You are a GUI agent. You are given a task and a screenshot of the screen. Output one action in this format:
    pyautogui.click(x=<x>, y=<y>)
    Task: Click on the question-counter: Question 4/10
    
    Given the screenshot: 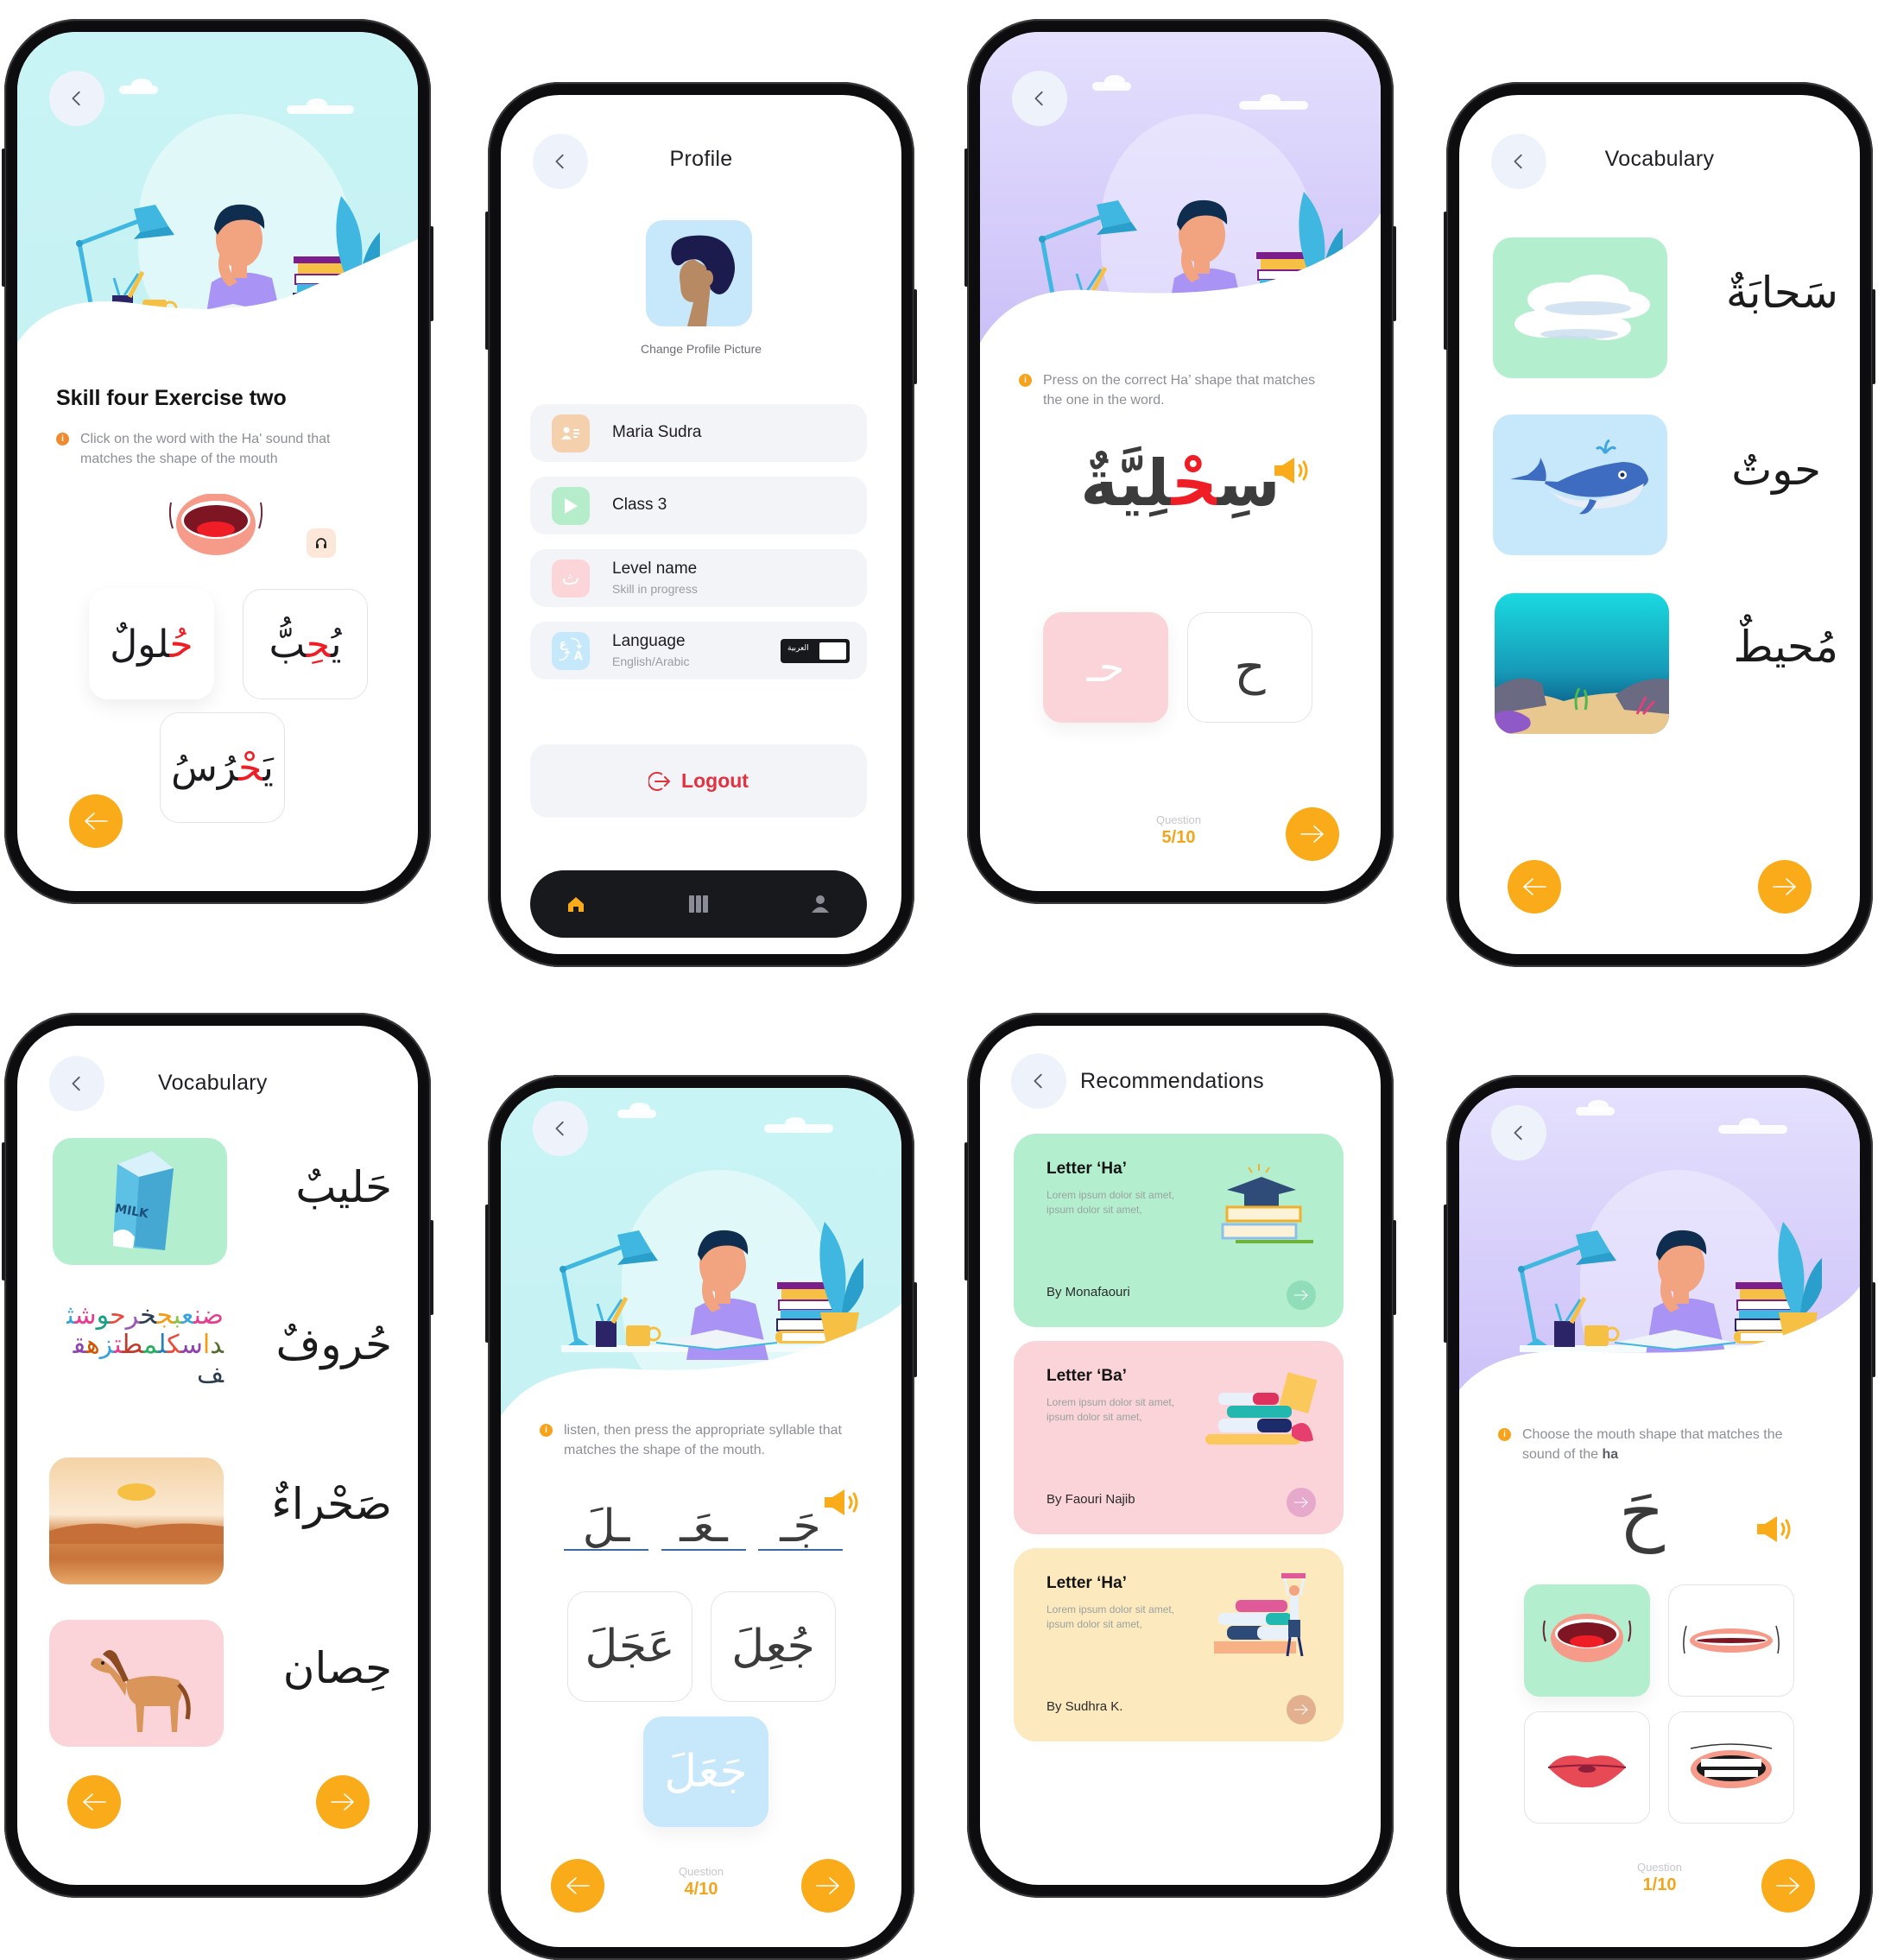 What is the action you would take?
    pyautogui.click(x=701, y=1882)
    